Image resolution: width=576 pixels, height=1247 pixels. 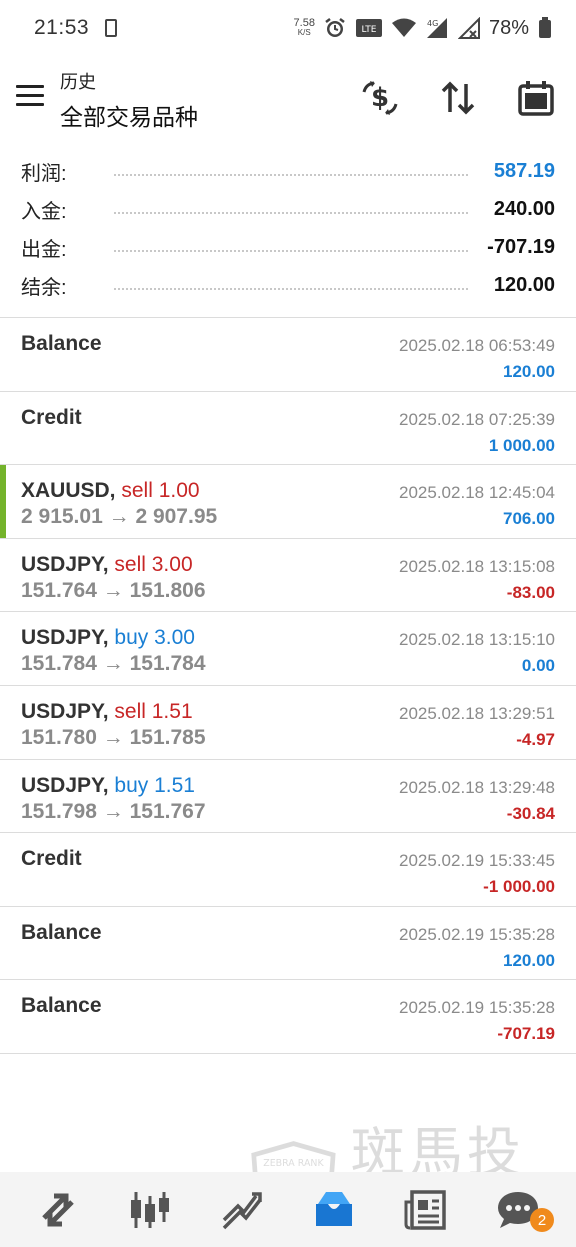 I want to click on deal-row: Credit 2025.02.19 15:33:45 -1 000.00, so click(x=288, y=870).